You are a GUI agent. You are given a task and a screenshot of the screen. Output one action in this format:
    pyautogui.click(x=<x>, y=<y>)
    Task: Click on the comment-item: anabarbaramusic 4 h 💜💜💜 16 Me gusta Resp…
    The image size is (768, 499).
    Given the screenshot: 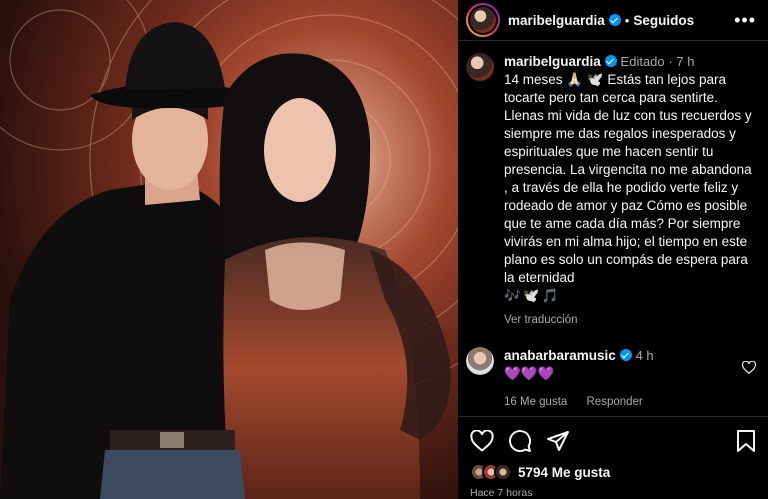 What is the action you would take?
    pyautogui.click(x=611, y=379)
    